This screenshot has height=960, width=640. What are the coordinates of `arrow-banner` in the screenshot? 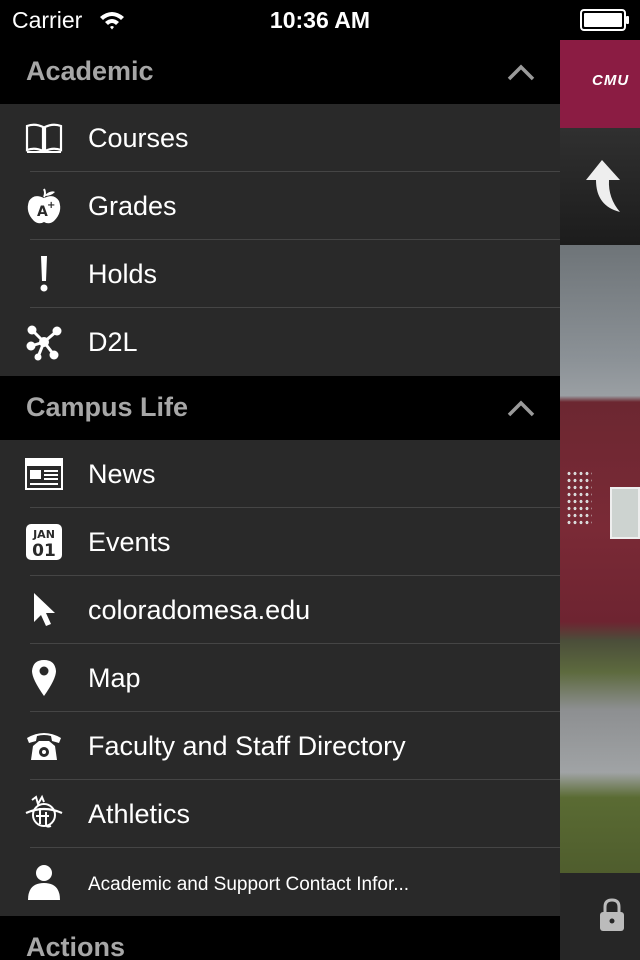 It's located at (600, 186).